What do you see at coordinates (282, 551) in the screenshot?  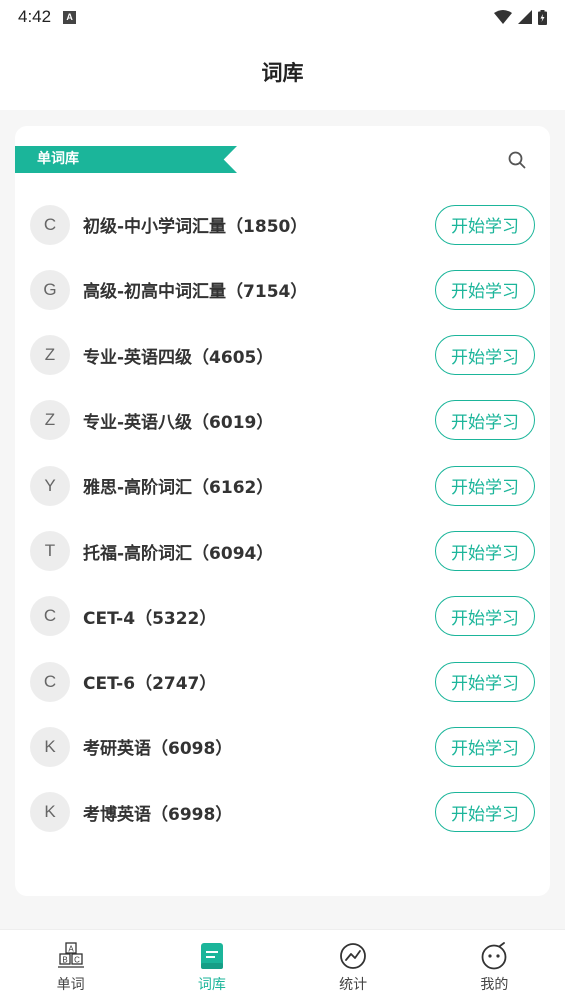 I see `list-item: T 托福-高阶词汇（6094） 开始学习` at bounding box center [282, 551].